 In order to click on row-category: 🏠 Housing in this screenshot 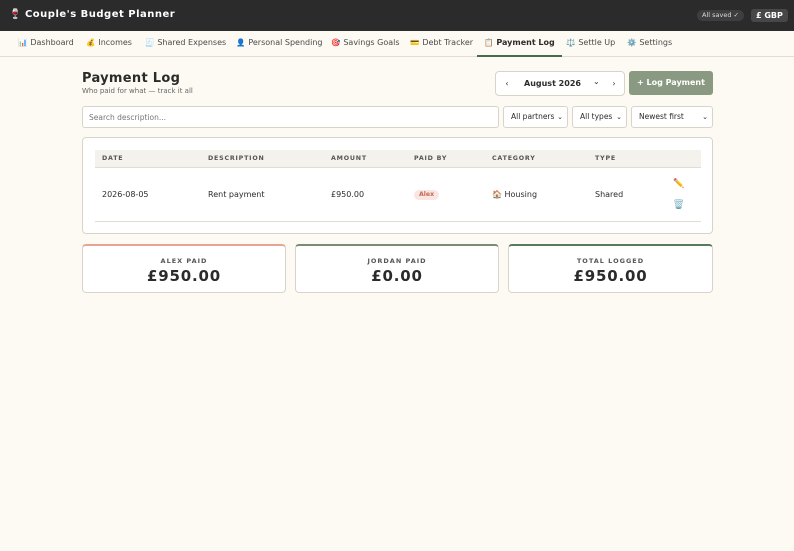, I will do `click(514, 194)`.